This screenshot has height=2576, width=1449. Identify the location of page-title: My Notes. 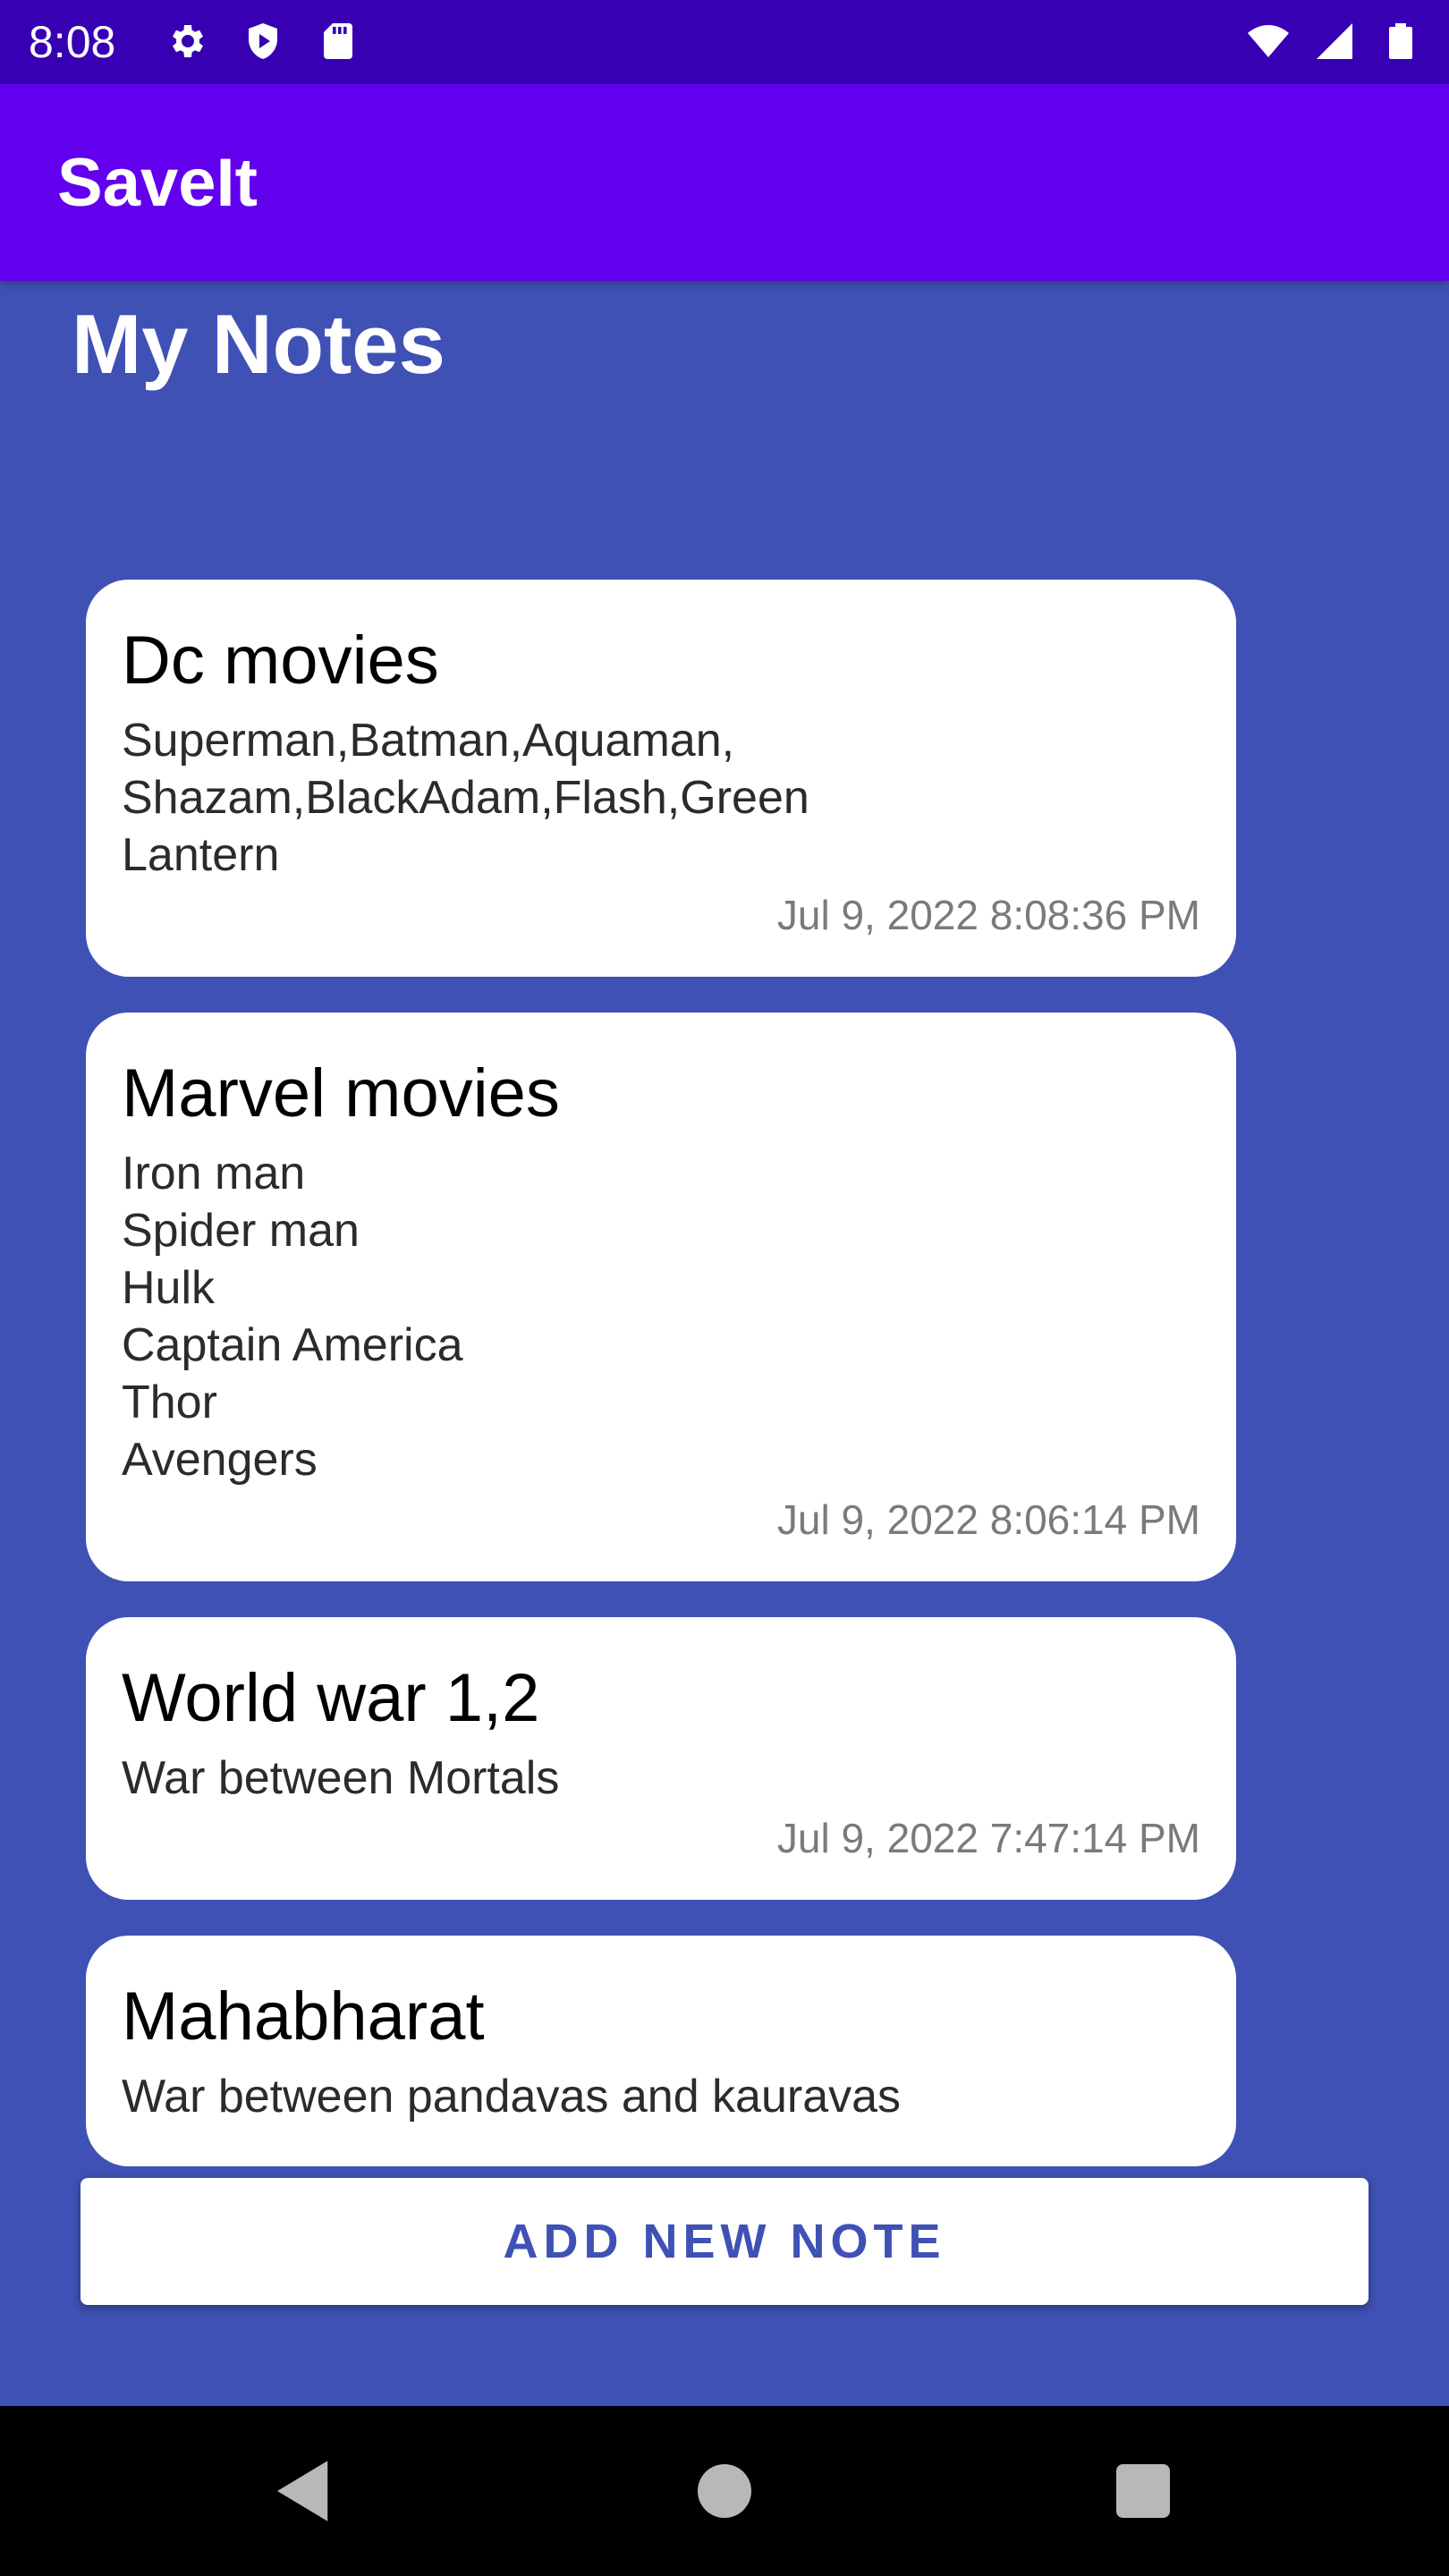
(258, 344).